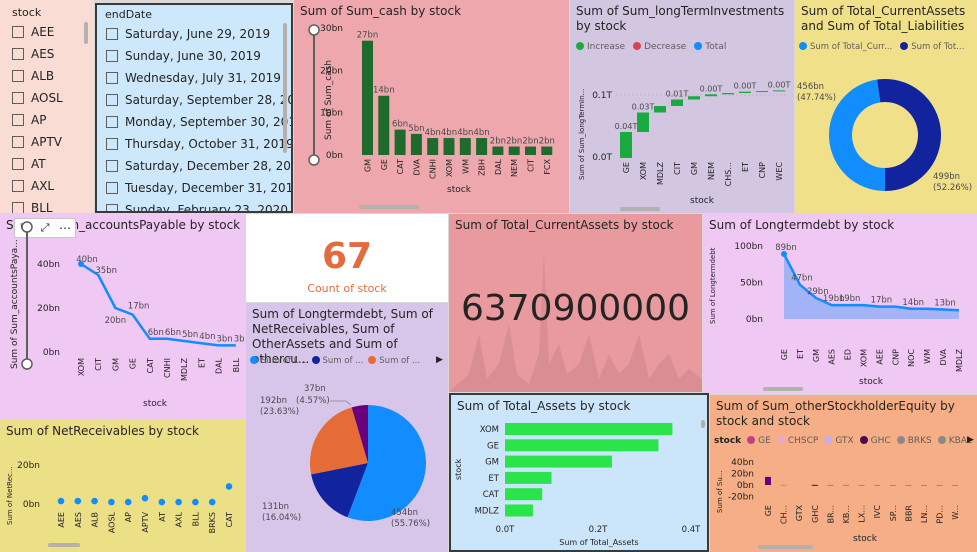  What do you see at coordinates (198, 122) in the screenshot?
I see `enddate-slicer-item: Monday, September 30, 2019` at bounding box center [198, 122].